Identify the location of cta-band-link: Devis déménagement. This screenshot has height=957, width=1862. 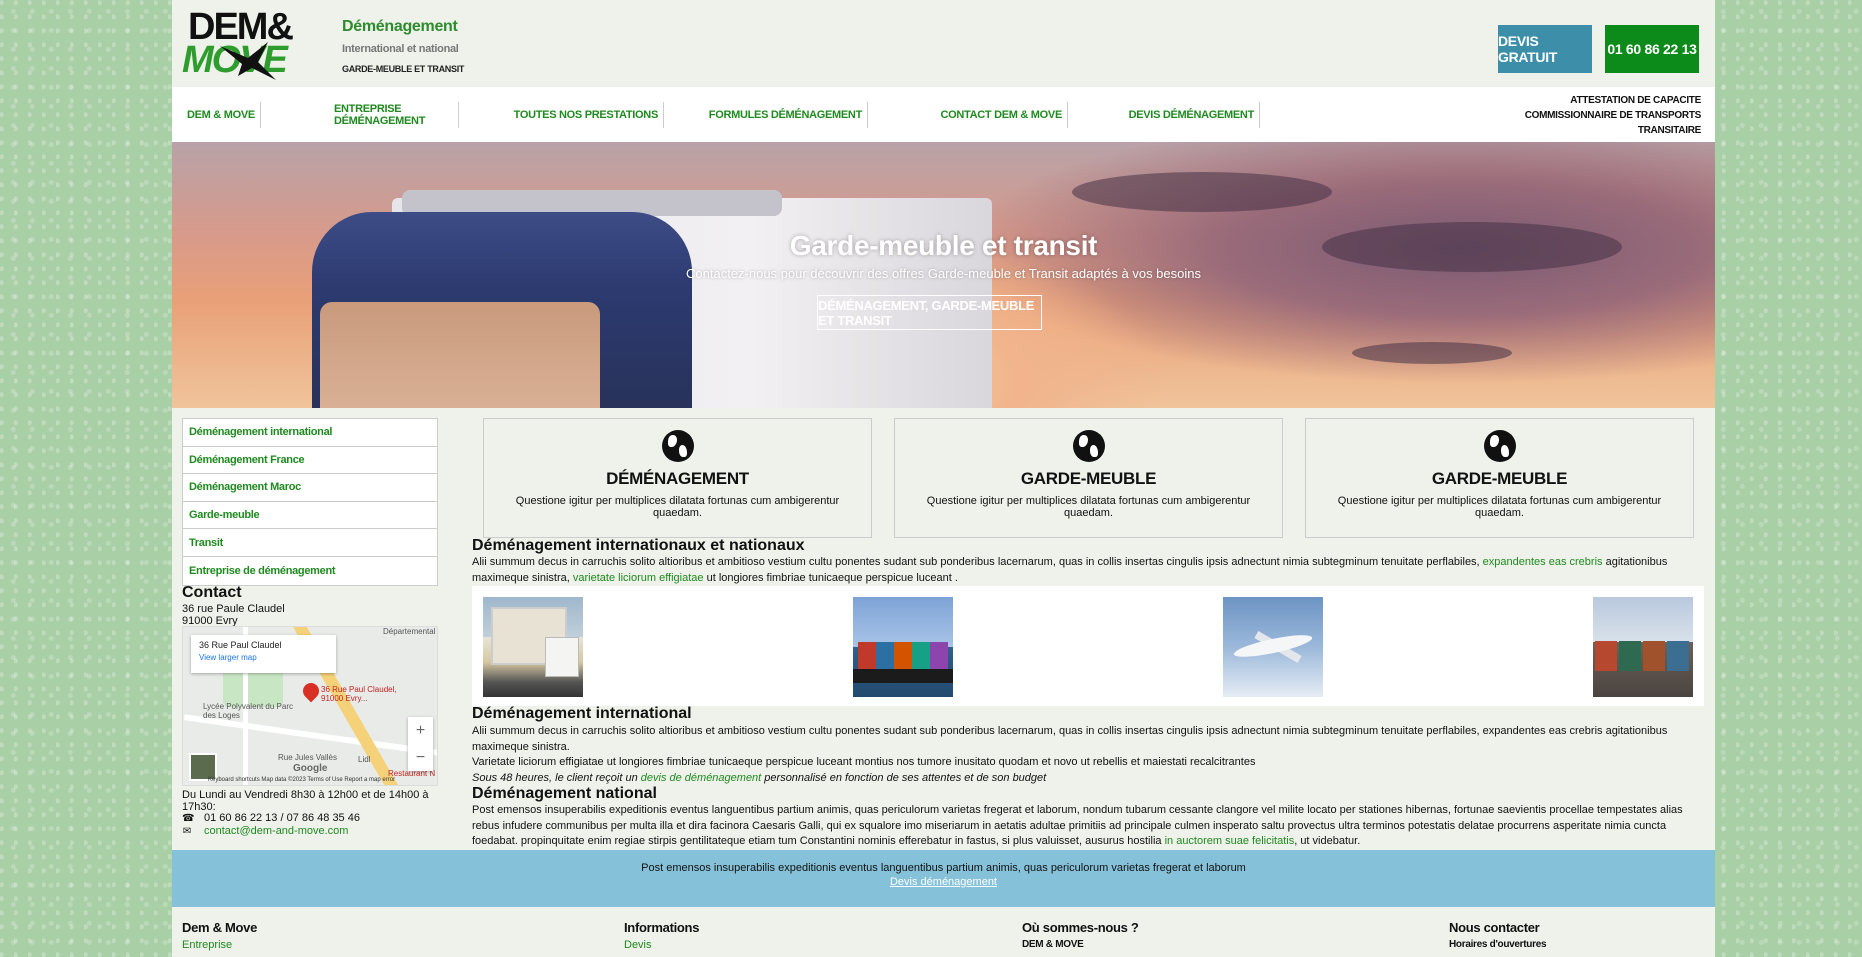
(943, 882).